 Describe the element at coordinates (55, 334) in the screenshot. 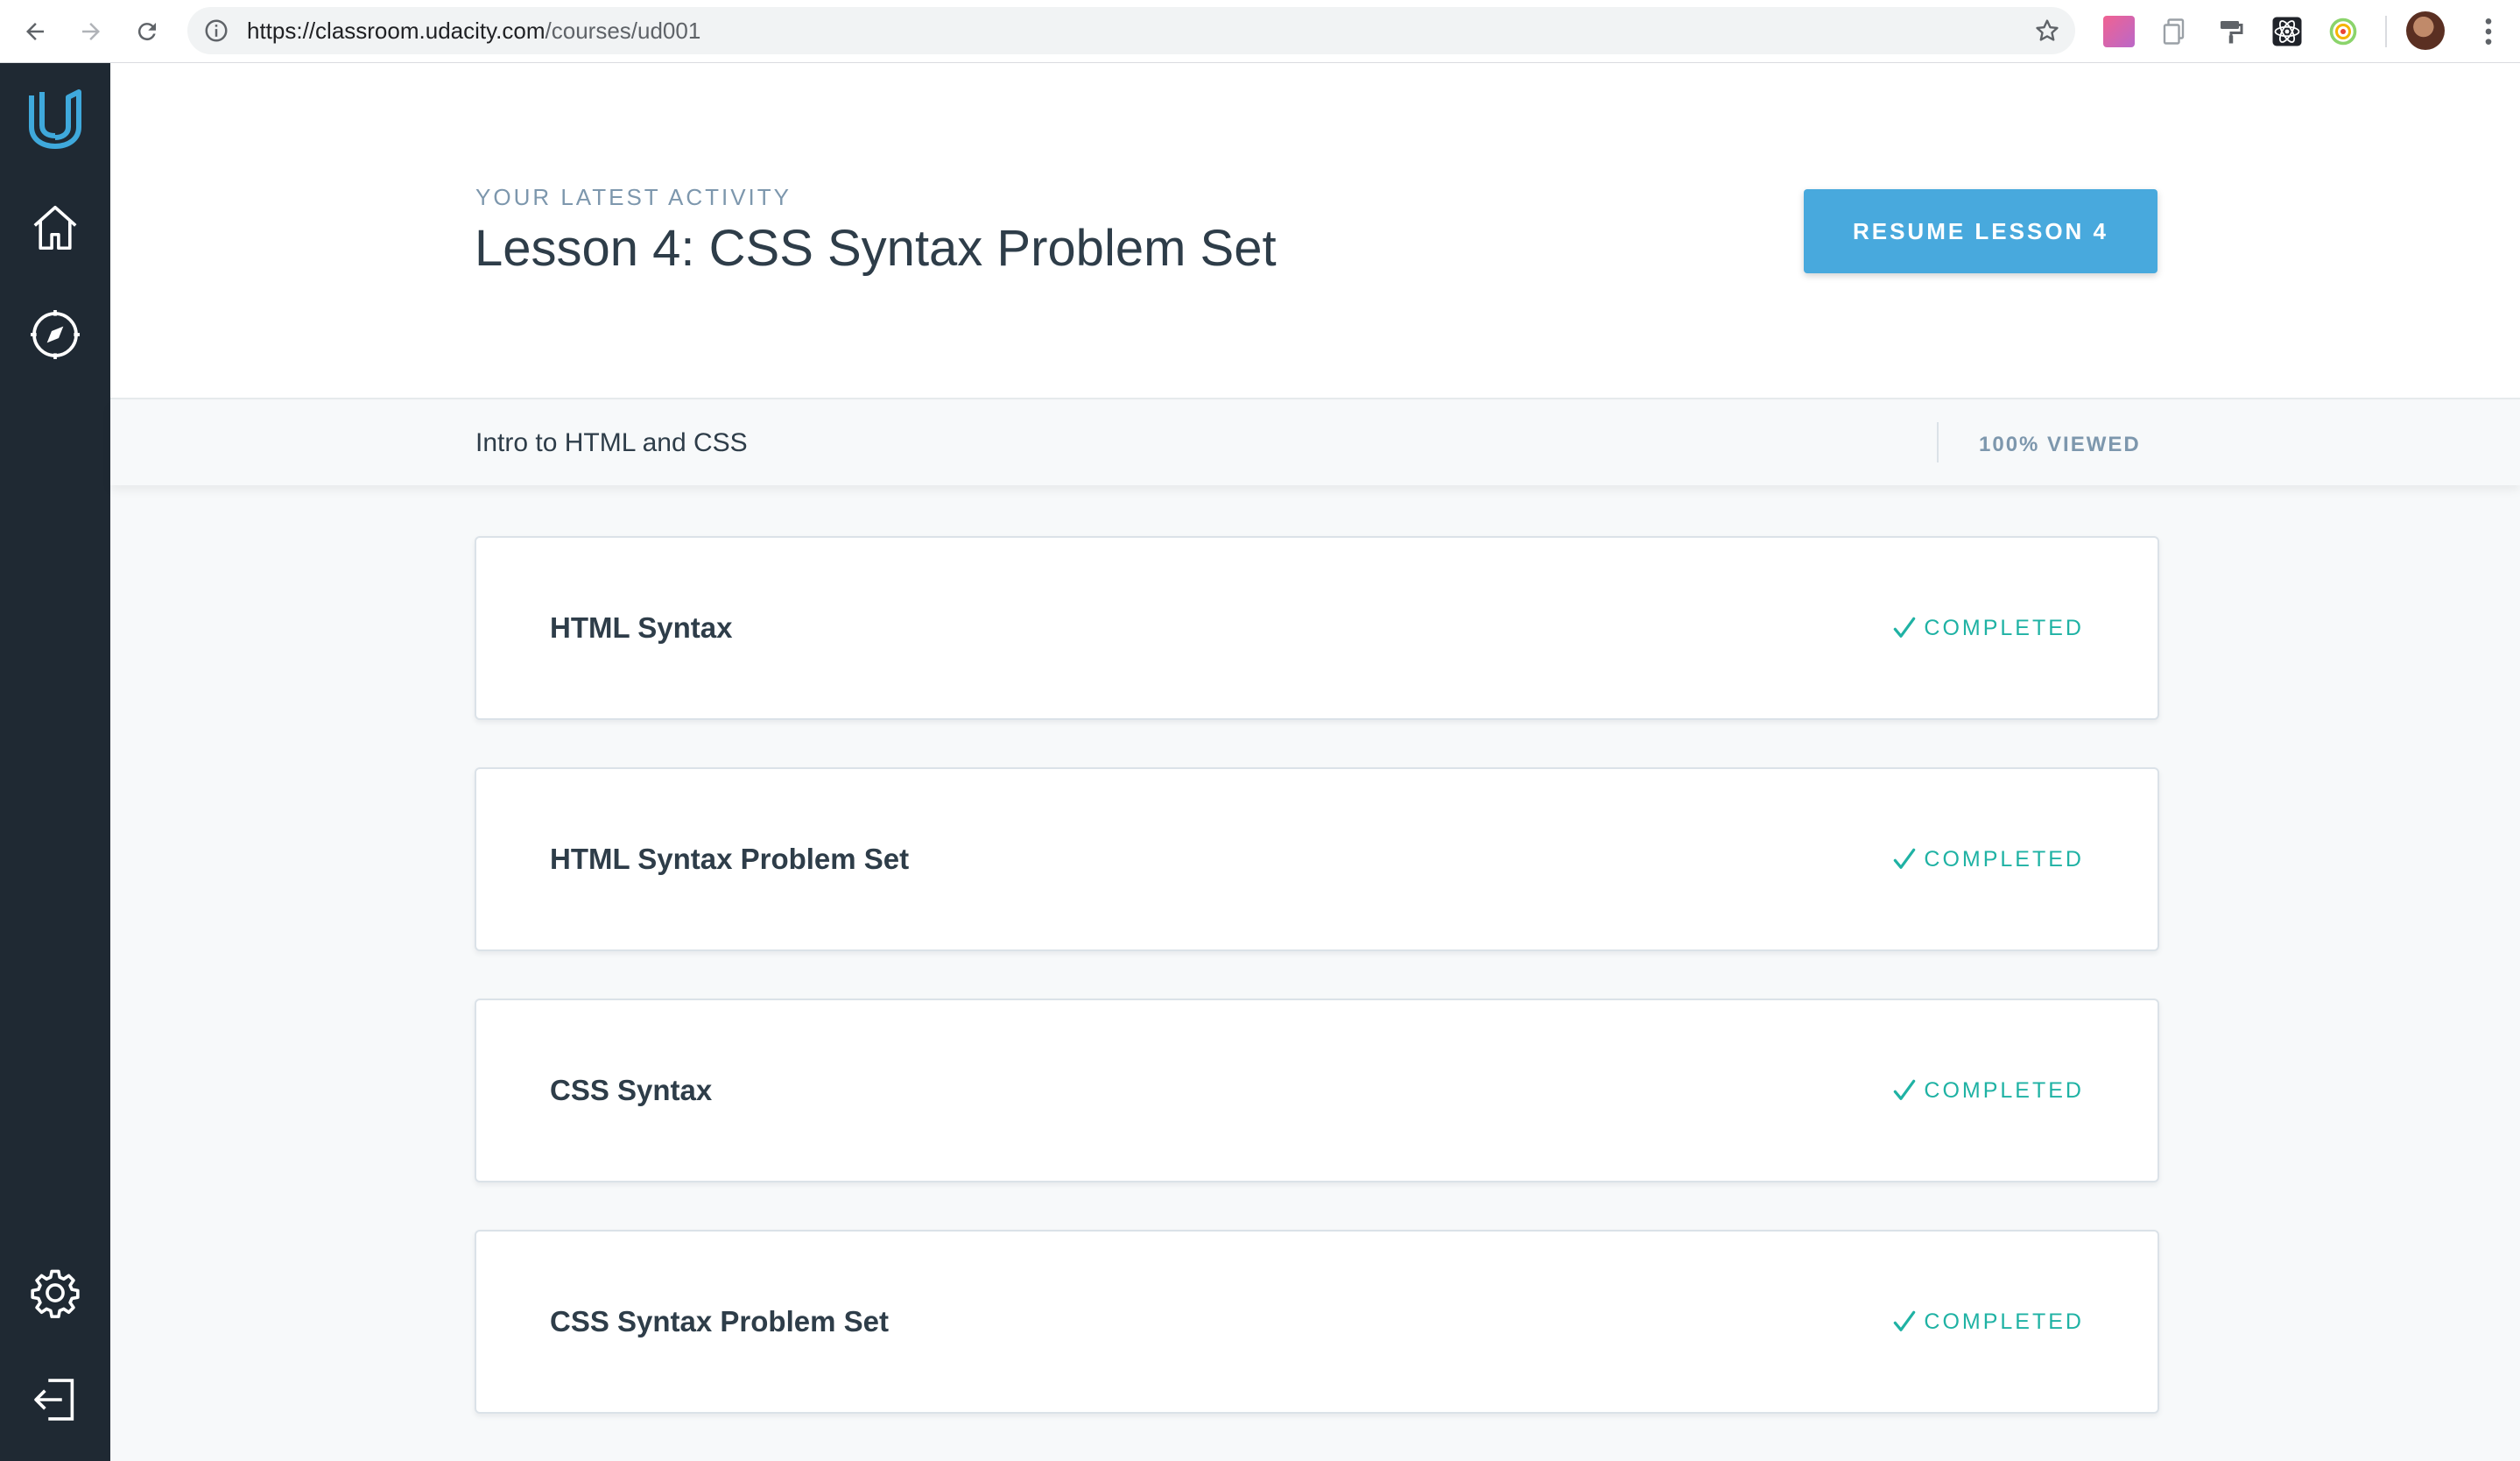

I see `compass-icon` at that location.